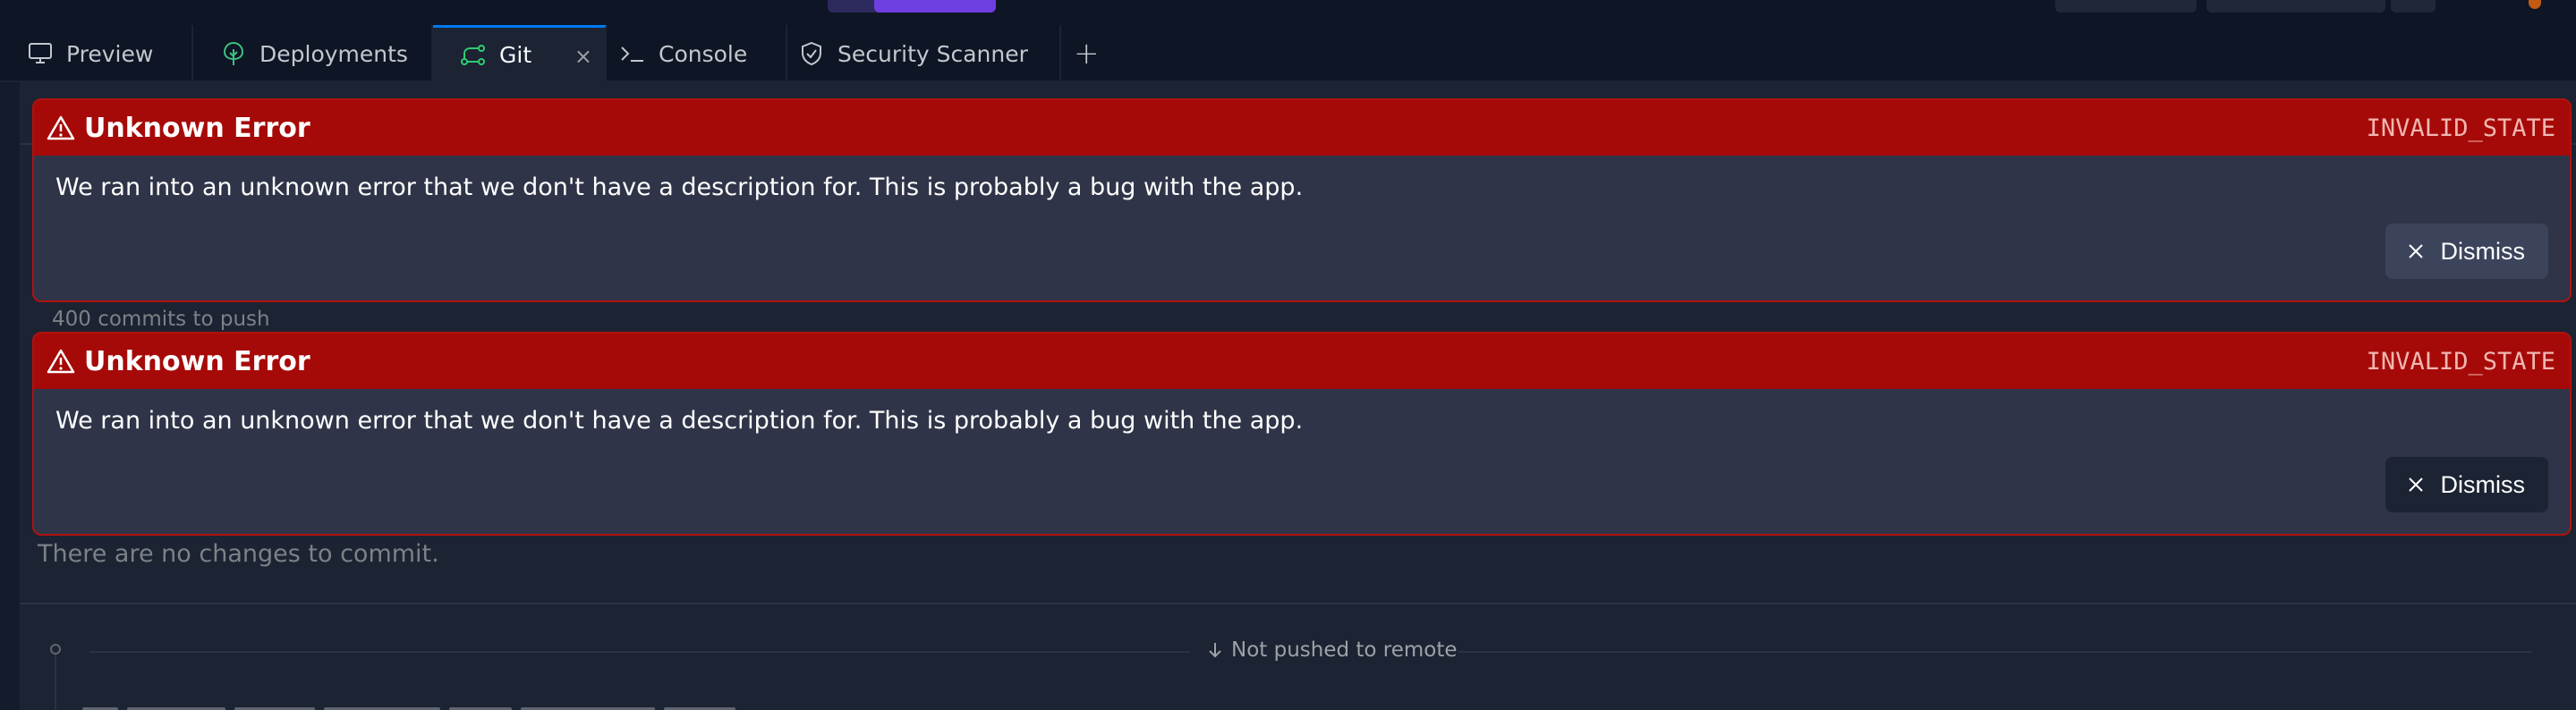 This screenshot has width=2576, height=710. I want to click on deployments-icon, so click(233, 53).